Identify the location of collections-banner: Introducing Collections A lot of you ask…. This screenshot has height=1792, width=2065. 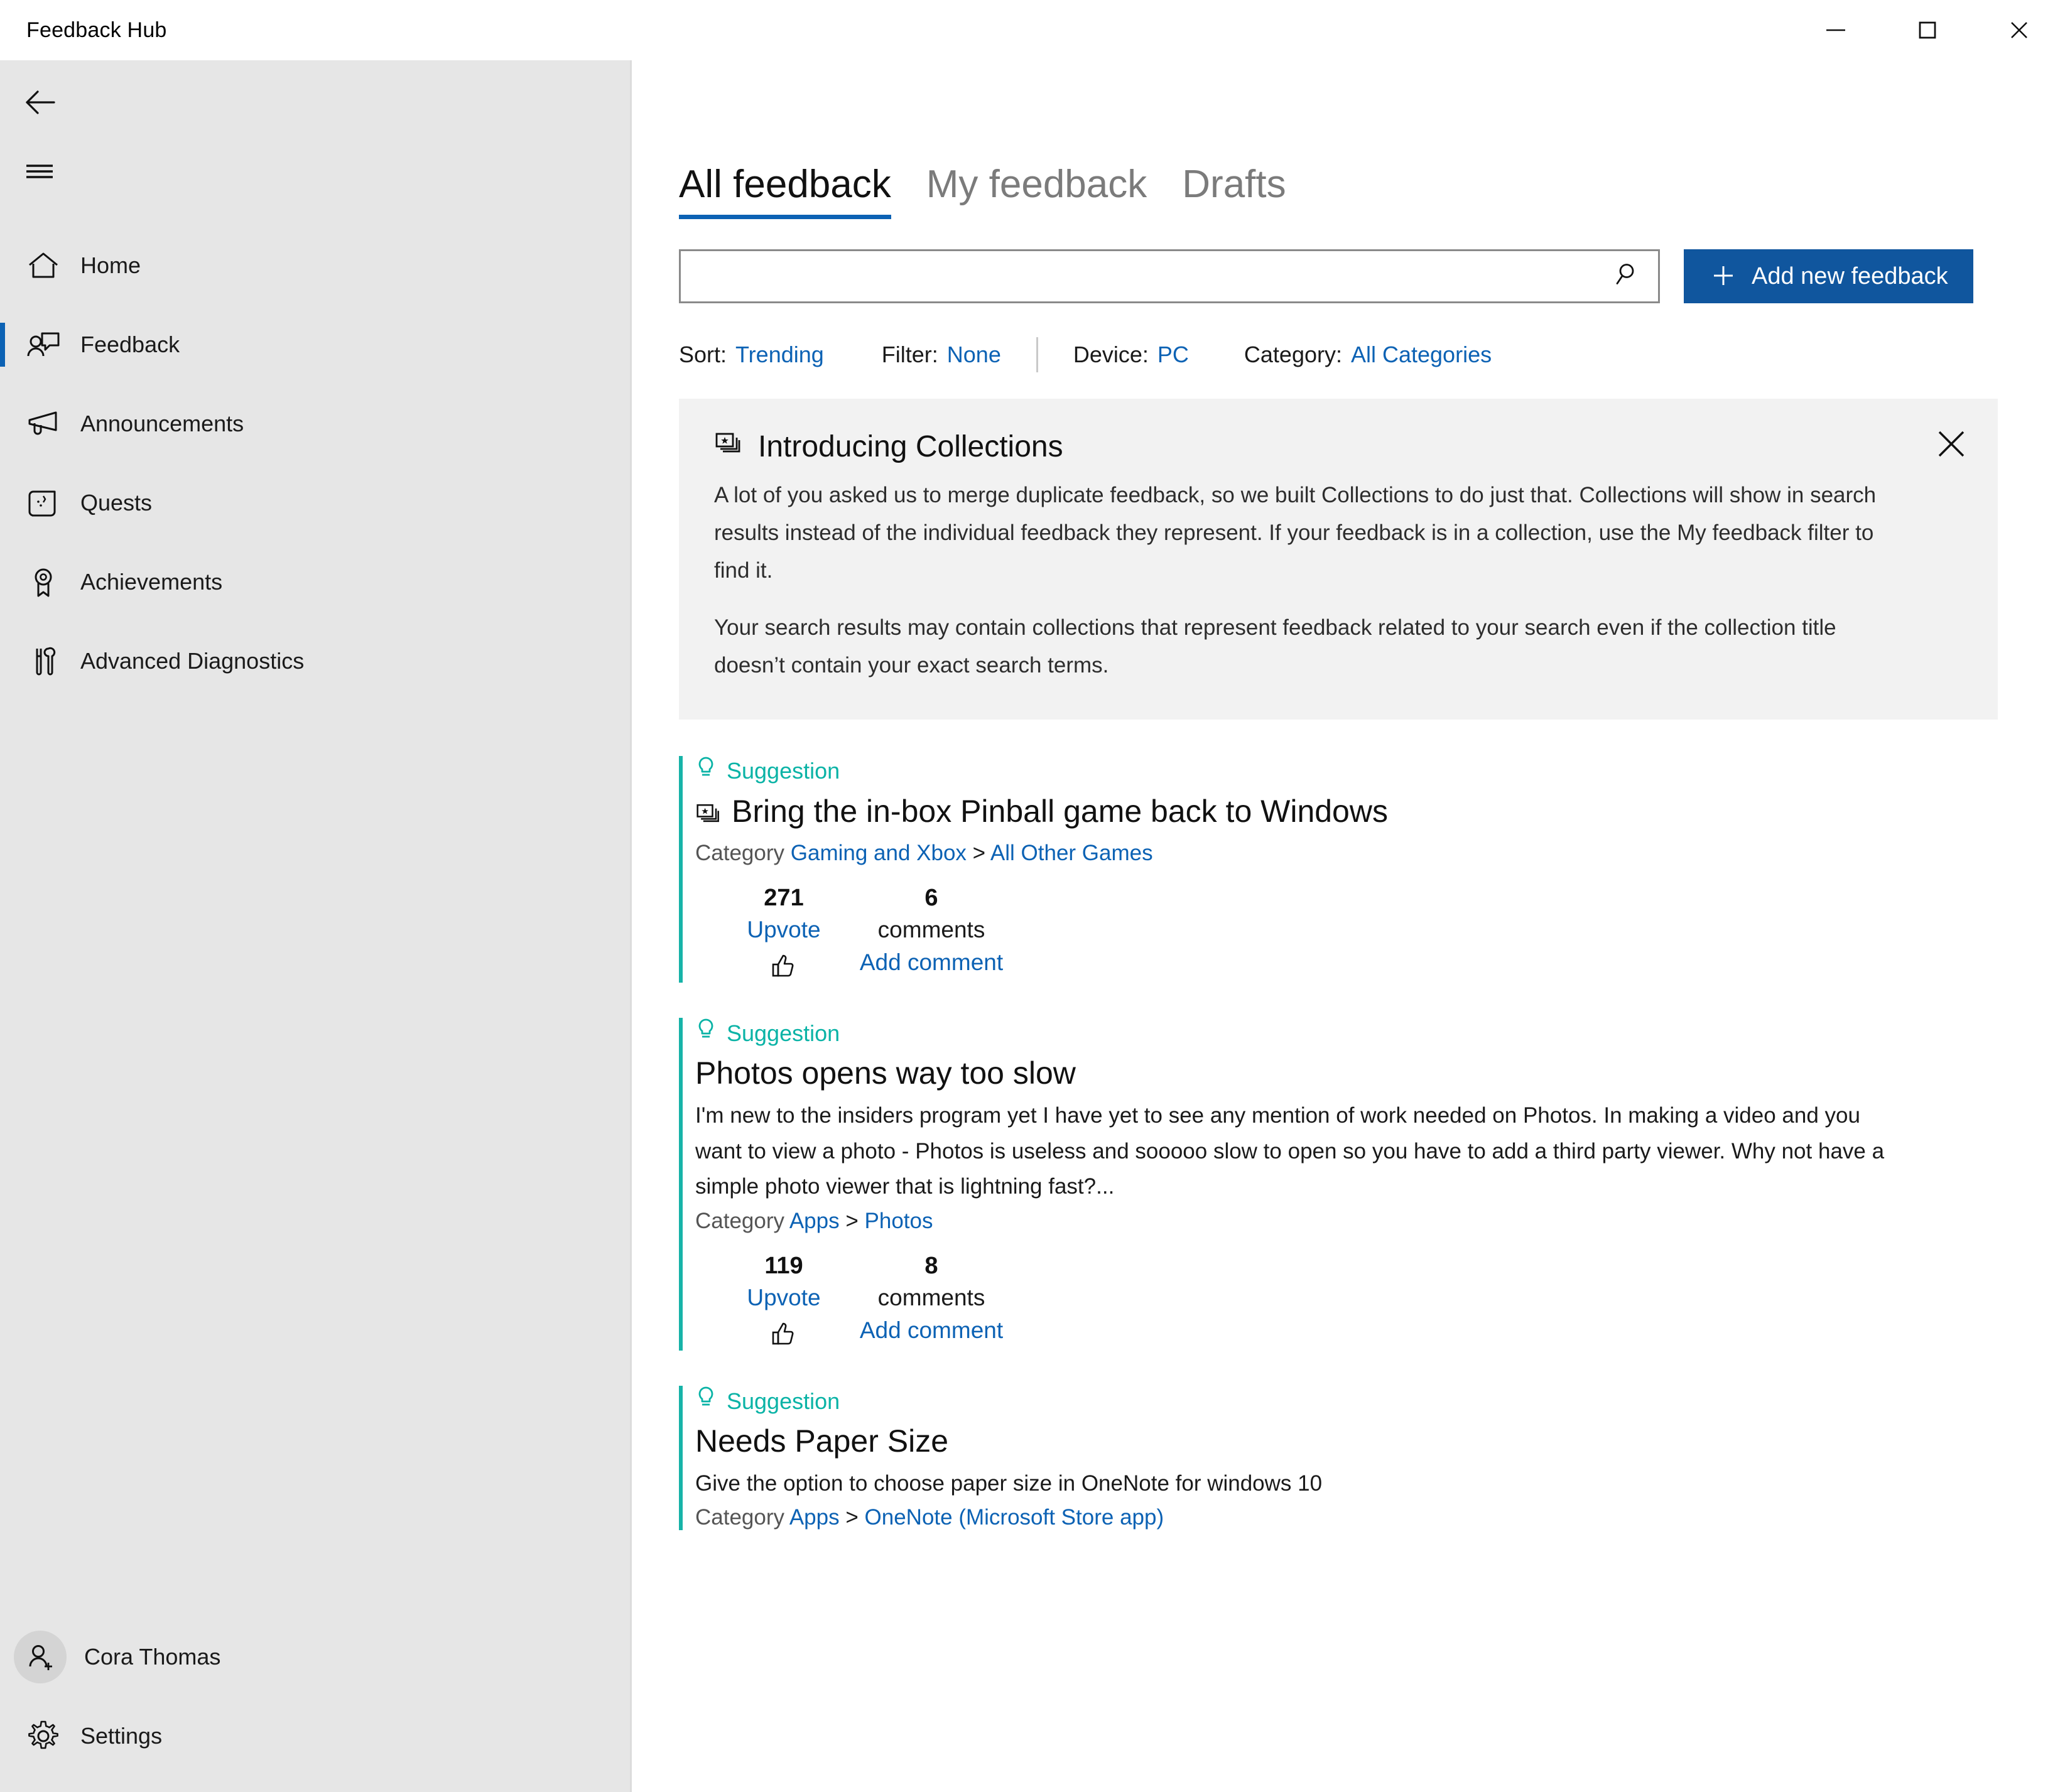
(1338, 559).